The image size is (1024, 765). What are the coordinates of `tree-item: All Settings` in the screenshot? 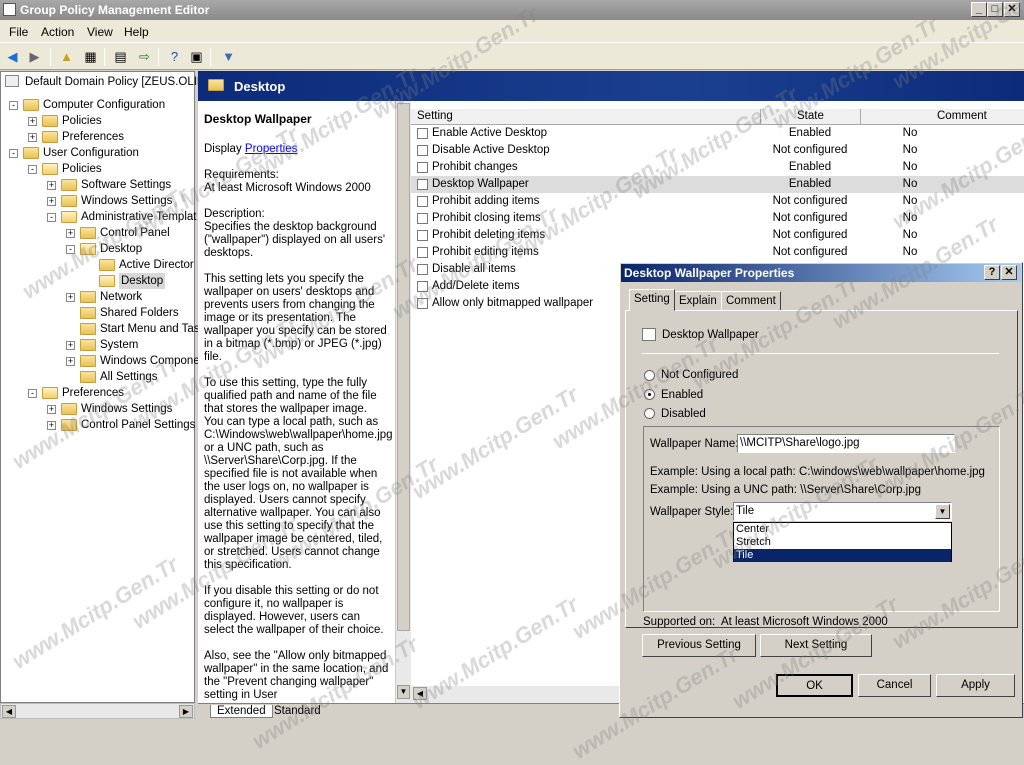 It's located at (129, 377).